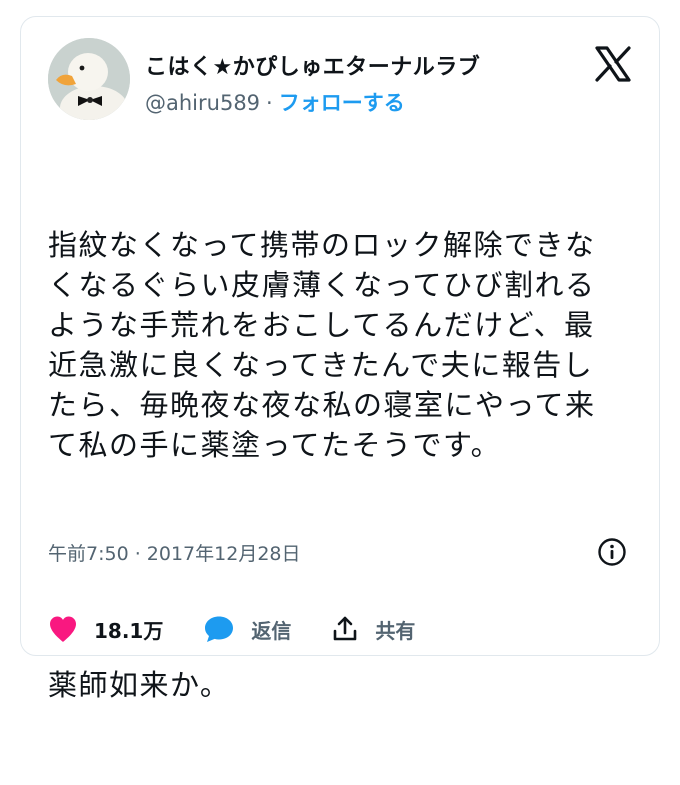  What do you see at coordinates (612, 552) in the screenshot?
I see `info-icon` at bounding box center [612, 552].